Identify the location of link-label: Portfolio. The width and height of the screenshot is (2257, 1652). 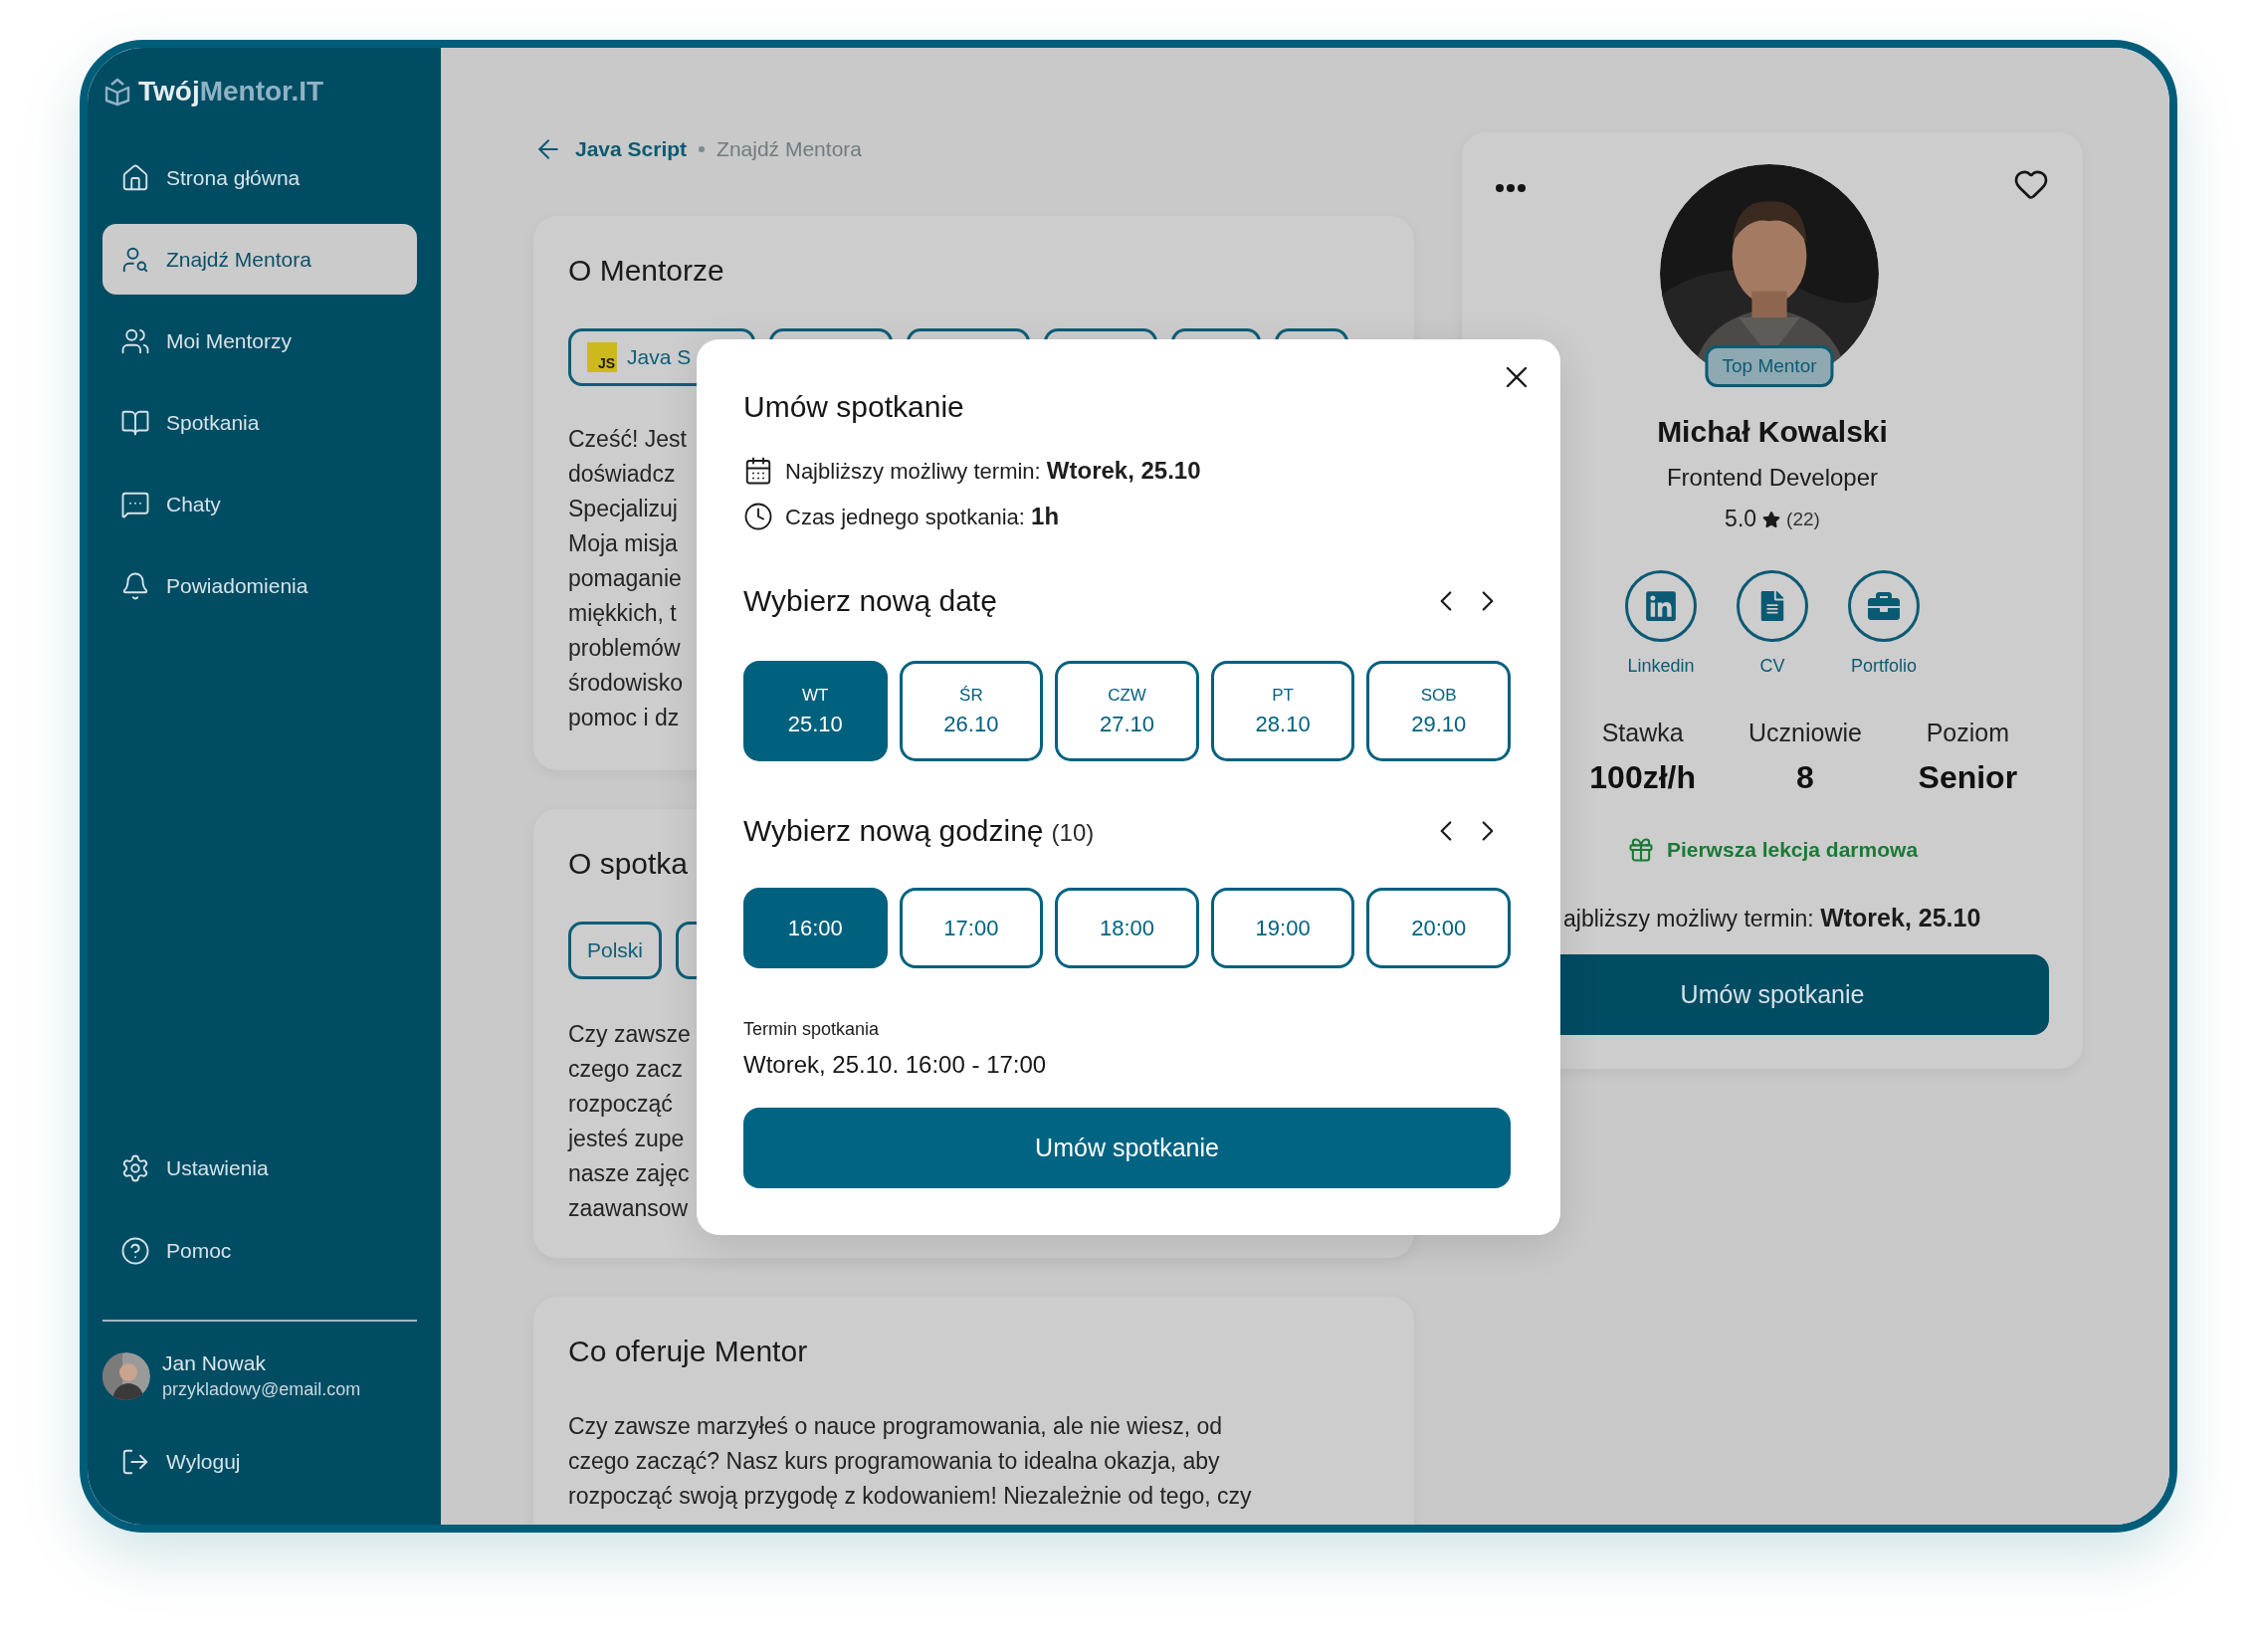
(1884, 666).